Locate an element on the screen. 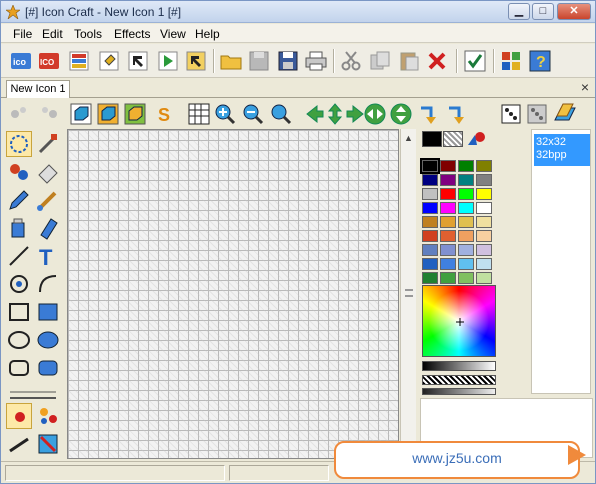 The height and width of the screenshot is (484, 596). dot-tool-icon is located at coordinates (19, 416).